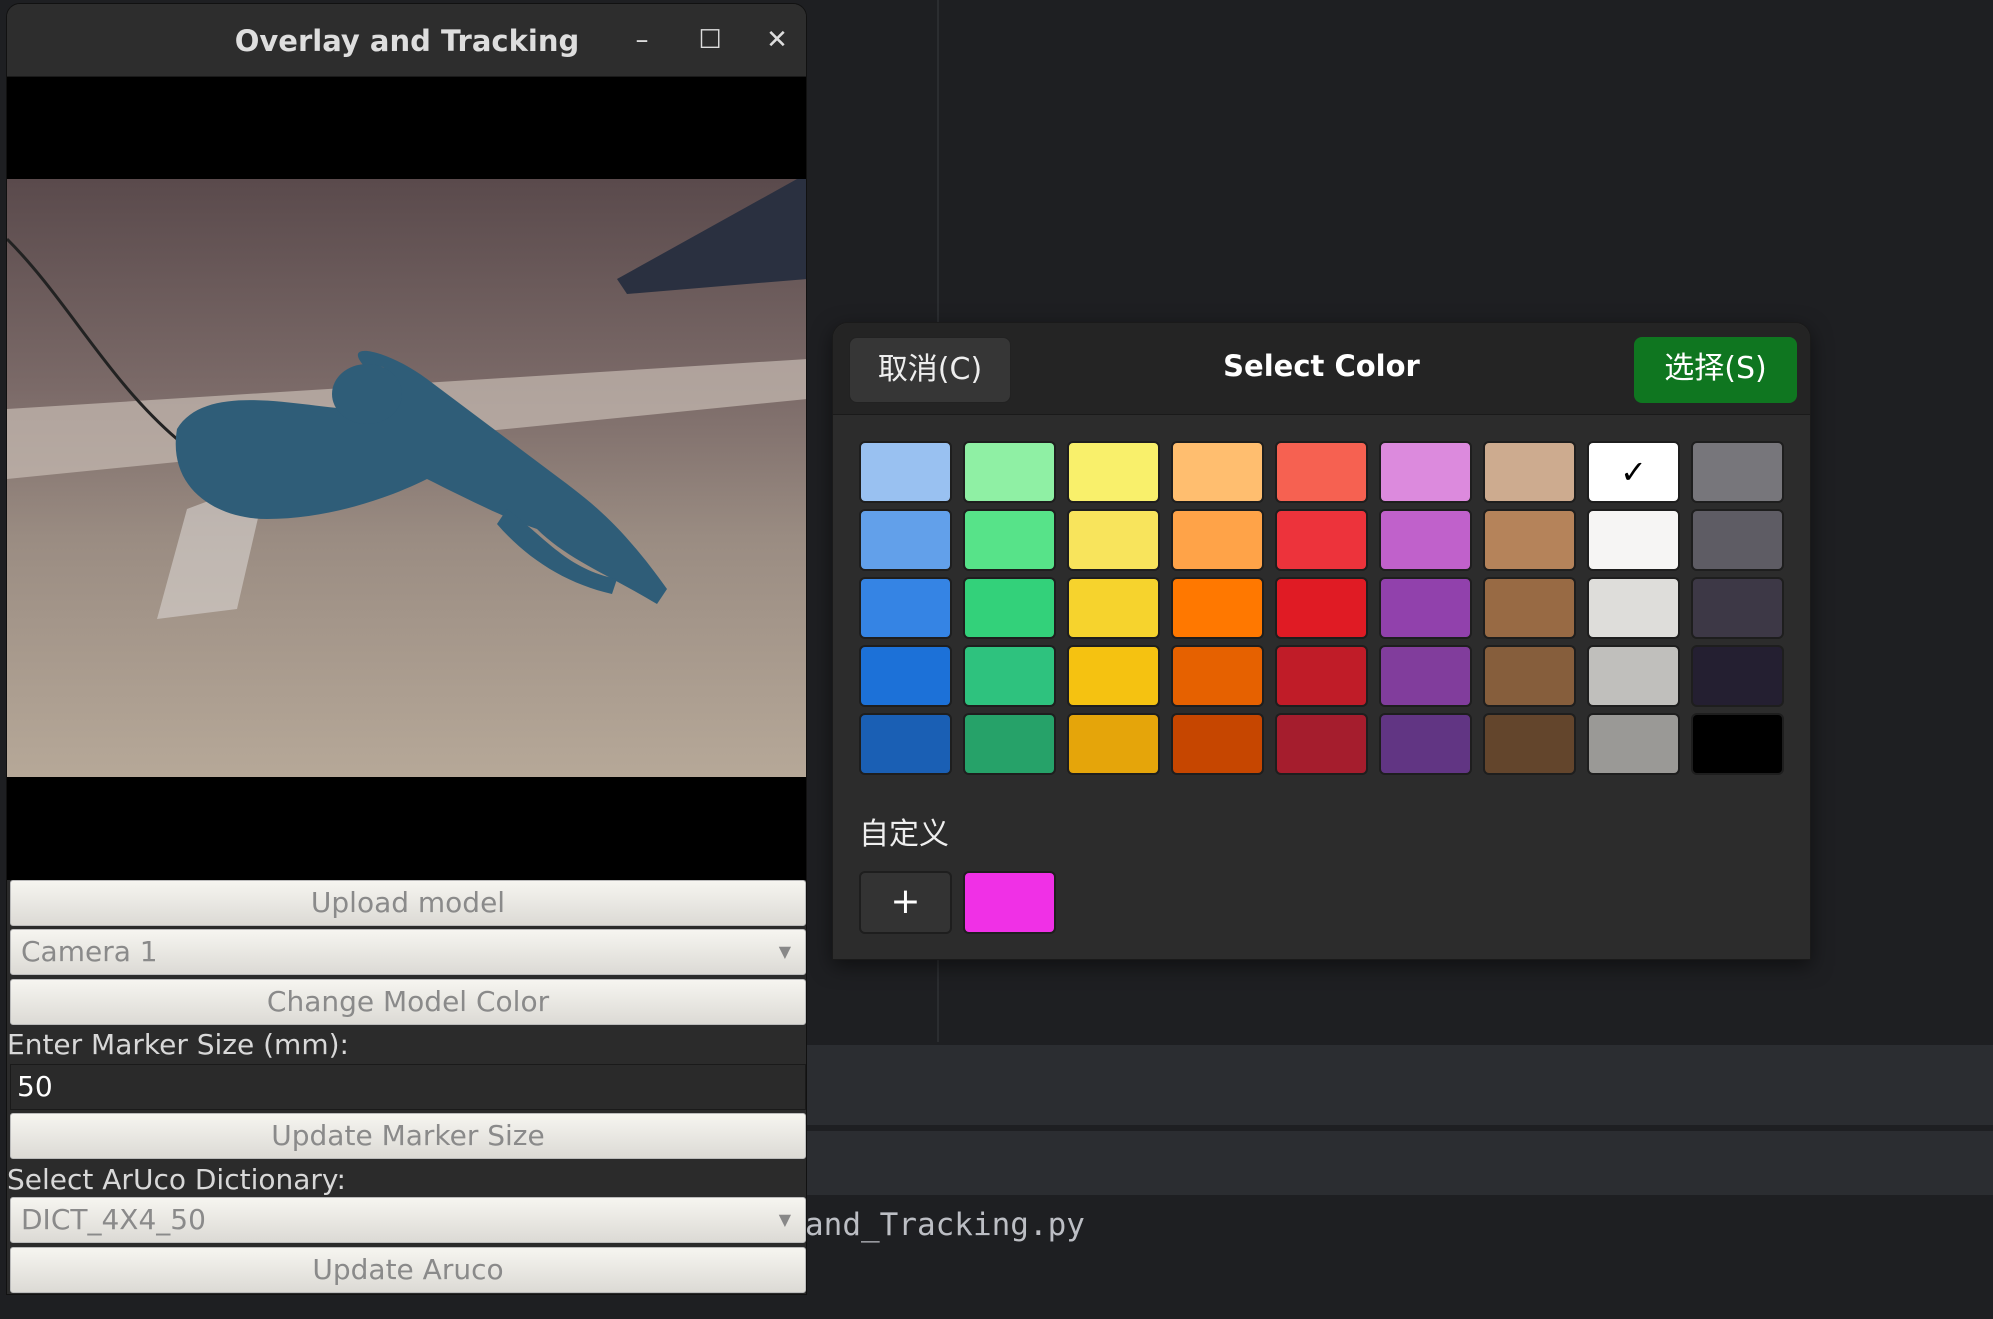 The width and height of the screenshot is (1993, 1319). I want to click on camera-scene, so click(406, 399).